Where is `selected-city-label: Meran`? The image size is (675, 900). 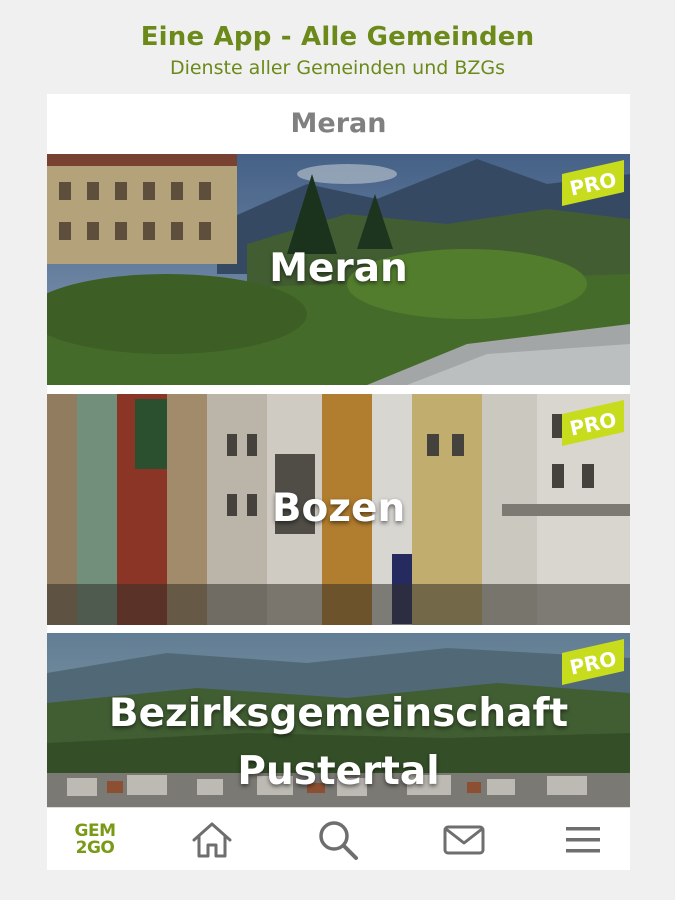
selected-city-label: Meran is located at coordinates (338, 123).